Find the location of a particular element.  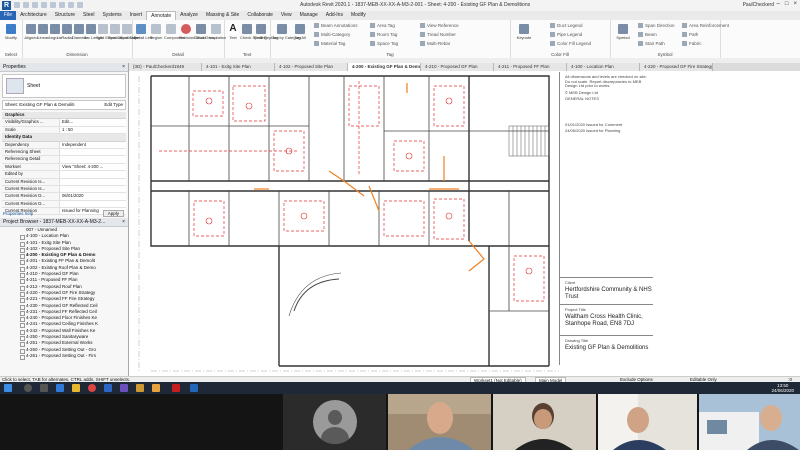

revit-logo: R is located at coordinates (6, 5).